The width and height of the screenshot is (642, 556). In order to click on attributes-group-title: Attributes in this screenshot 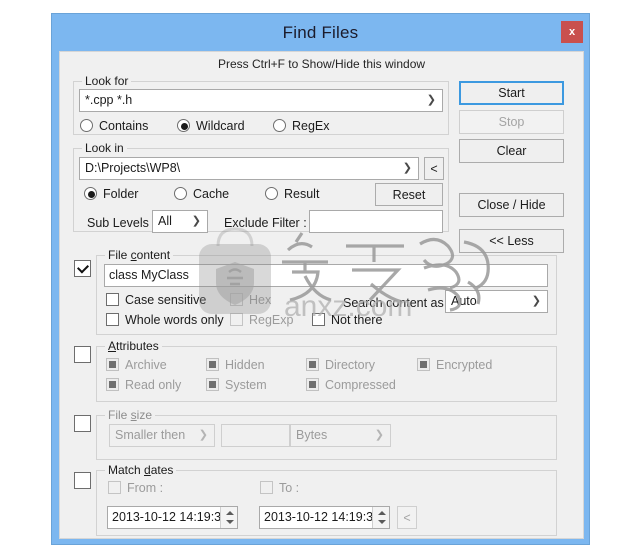, I will do `click(133, 346)`.